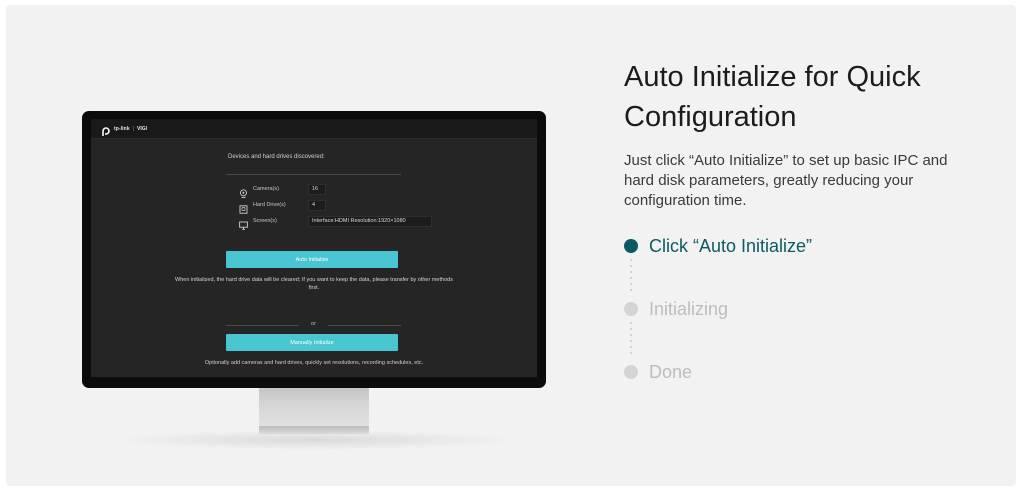  What do you see at coordinates (265, 221) in the screenshot?
I see `screen-label: Screen(s)` at bounding box center [265, 221].